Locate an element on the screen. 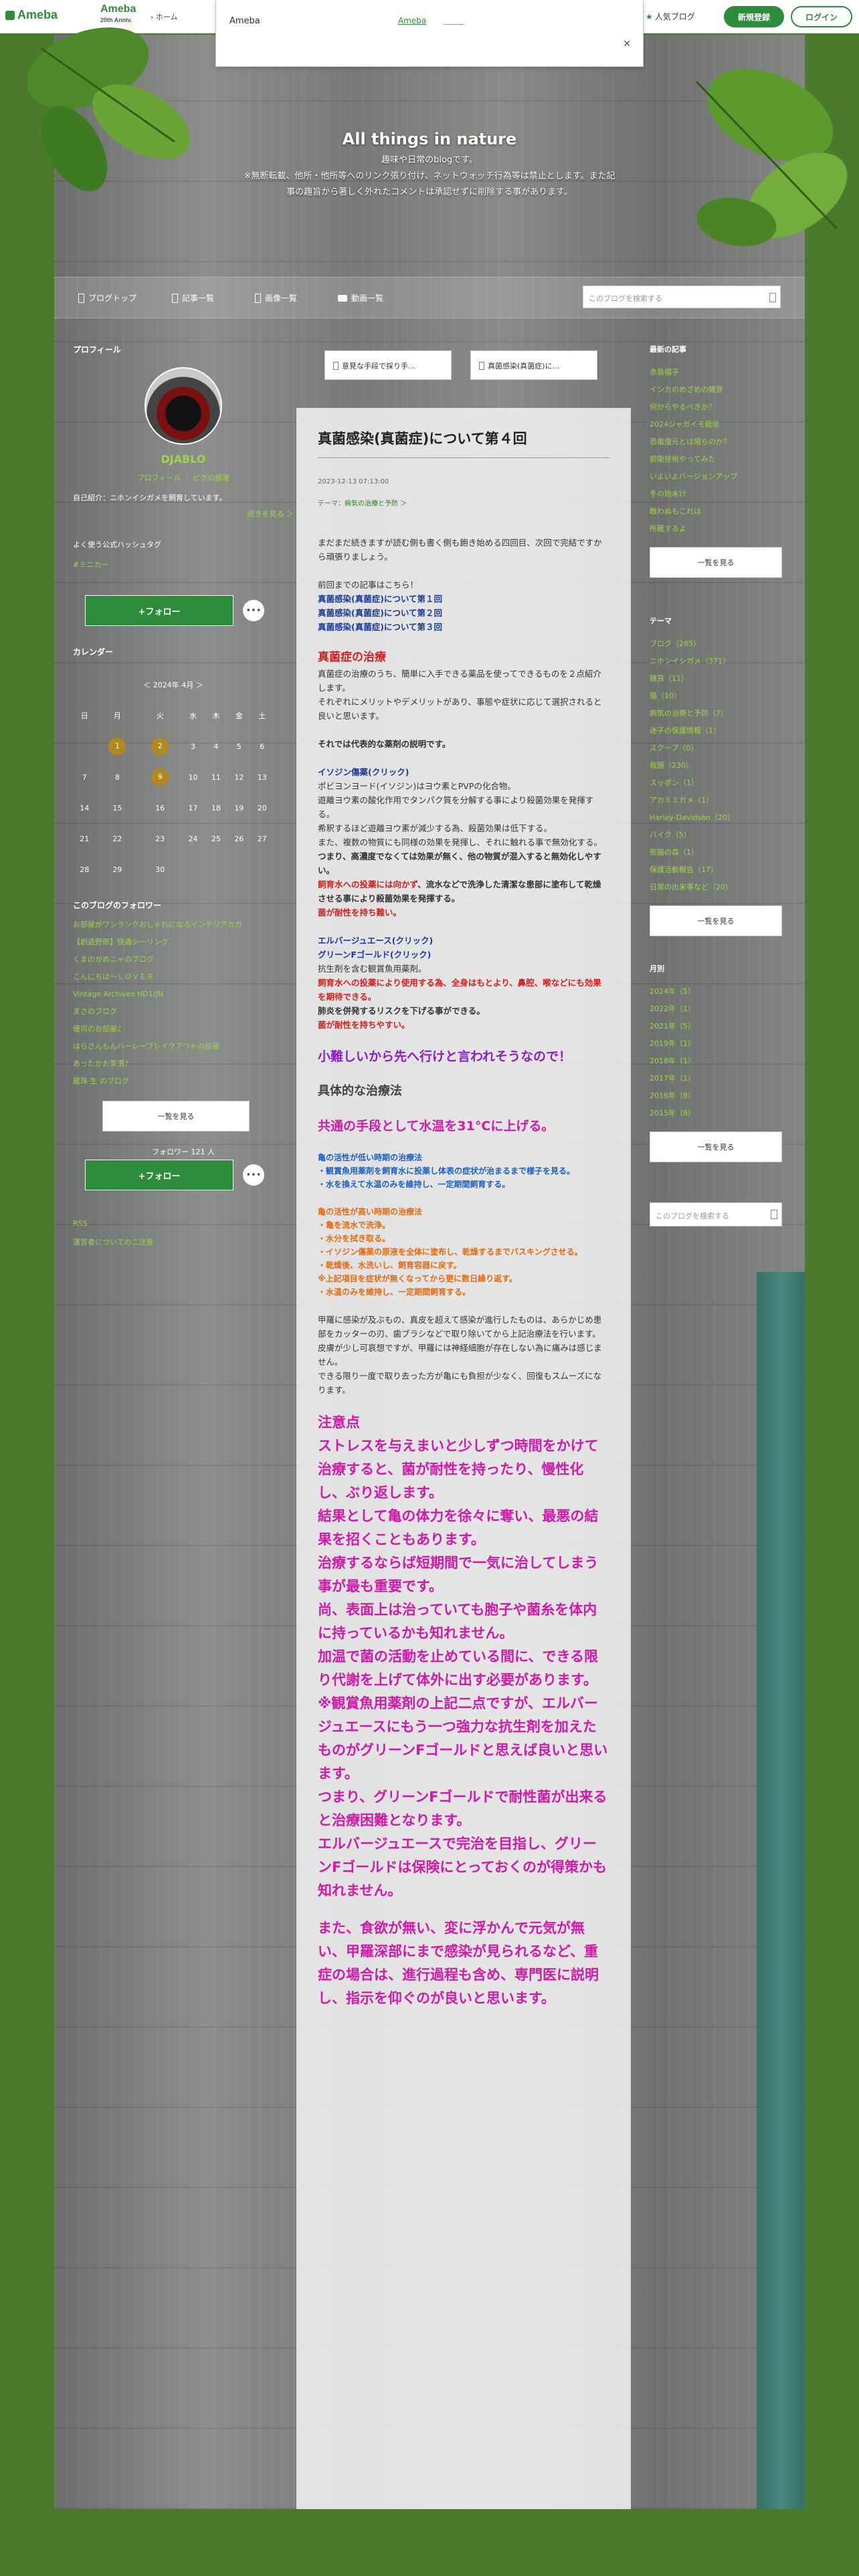 The image size is (859, 2576). recent-item: 所蔵するよ is located at coordinates (720, 529).